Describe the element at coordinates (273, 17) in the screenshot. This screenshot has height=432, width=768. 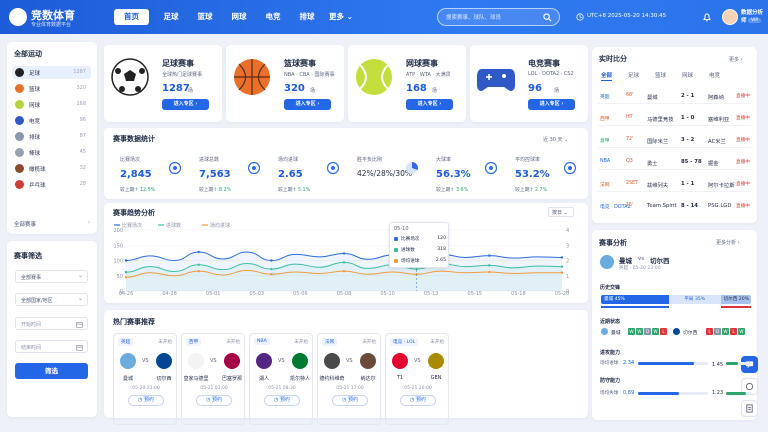
I see `nav-esports: 电竞` at that location.